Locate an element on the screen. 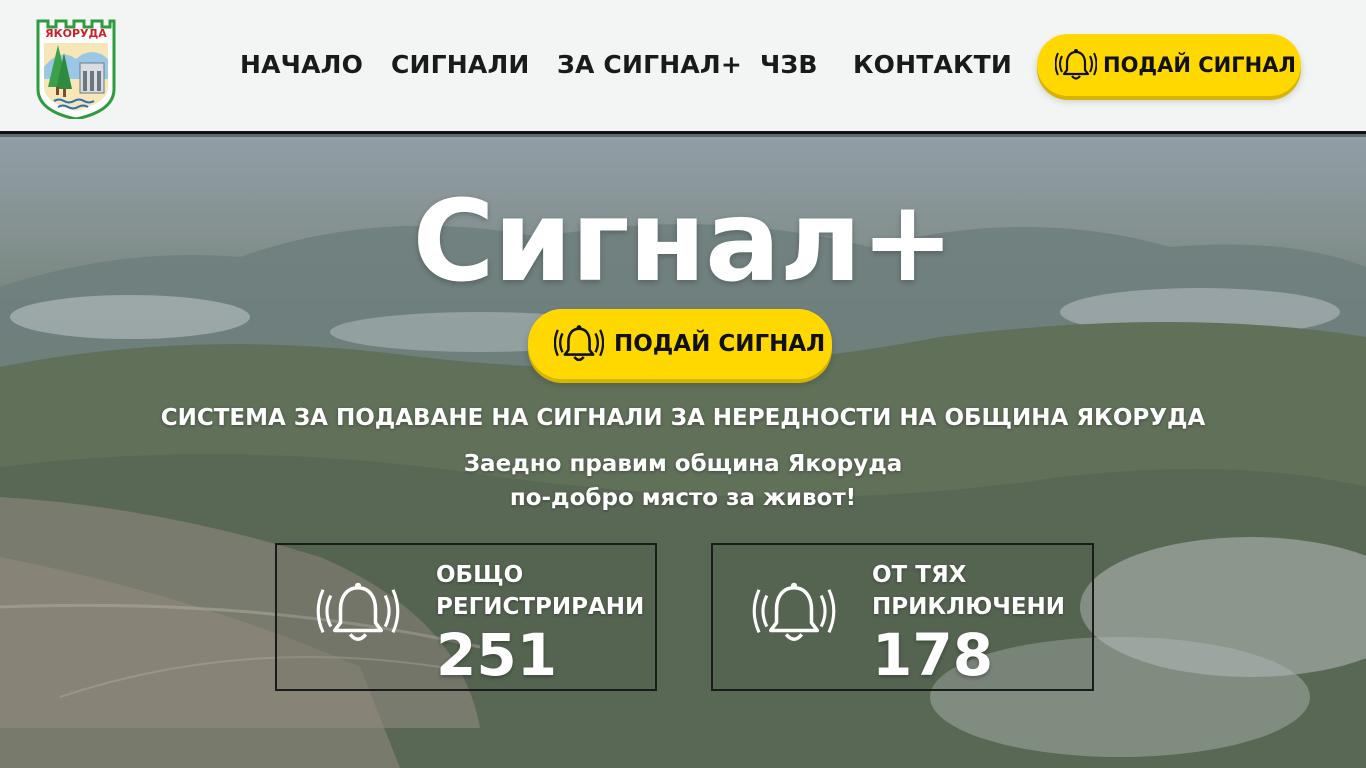 The width and height of the screenshot is (1366, 768). stat-label-line1: ОБЩО is located at coordinates (480, 575).